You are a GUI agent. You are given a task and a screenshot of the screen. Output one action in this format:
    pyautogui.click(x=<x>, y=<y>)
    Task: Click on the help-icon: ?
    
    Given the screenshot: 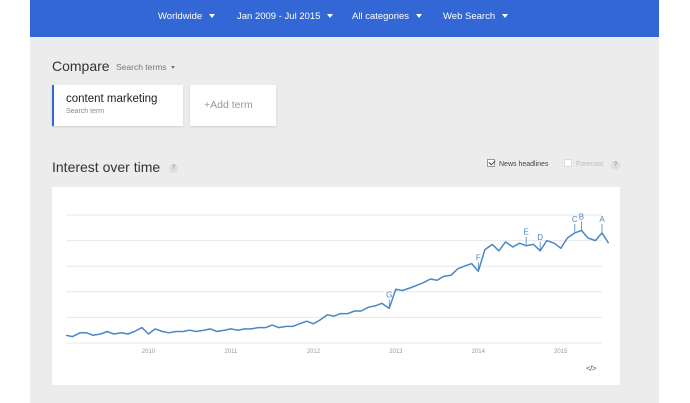 What is the action you would take?
    pyautogui.click(x=173, y=168)
    